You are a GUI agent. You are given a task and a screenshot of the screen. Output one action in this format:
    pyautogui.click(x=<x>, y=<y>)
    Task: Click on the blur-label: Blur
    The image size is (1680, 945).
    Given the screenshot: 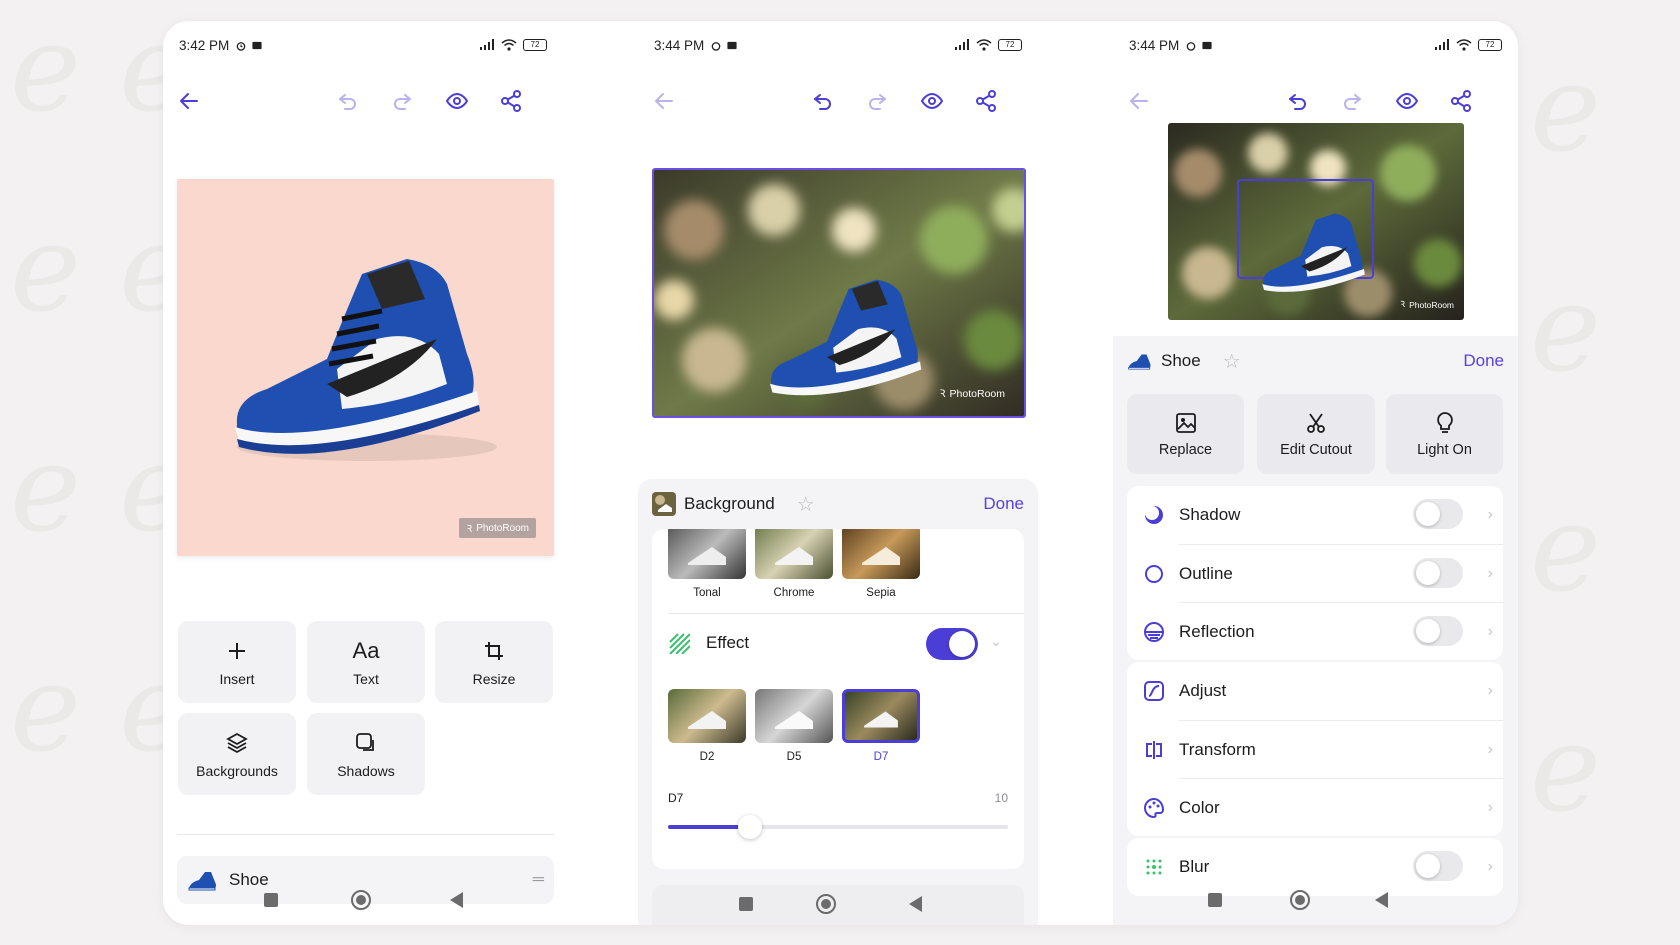 What is the action you would take?
    pyautogui.click(x=1194, y=866)
    